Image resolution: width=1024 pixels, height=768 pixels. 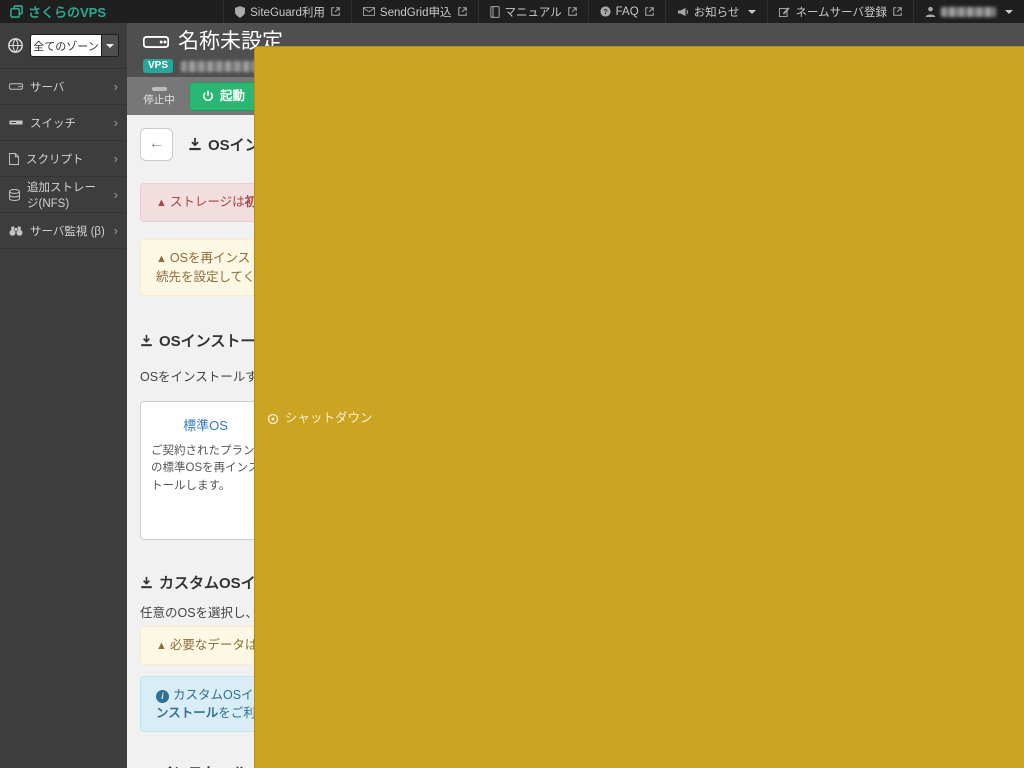 I want to click on nav-label: FAQ, so click(x=627, y=11).